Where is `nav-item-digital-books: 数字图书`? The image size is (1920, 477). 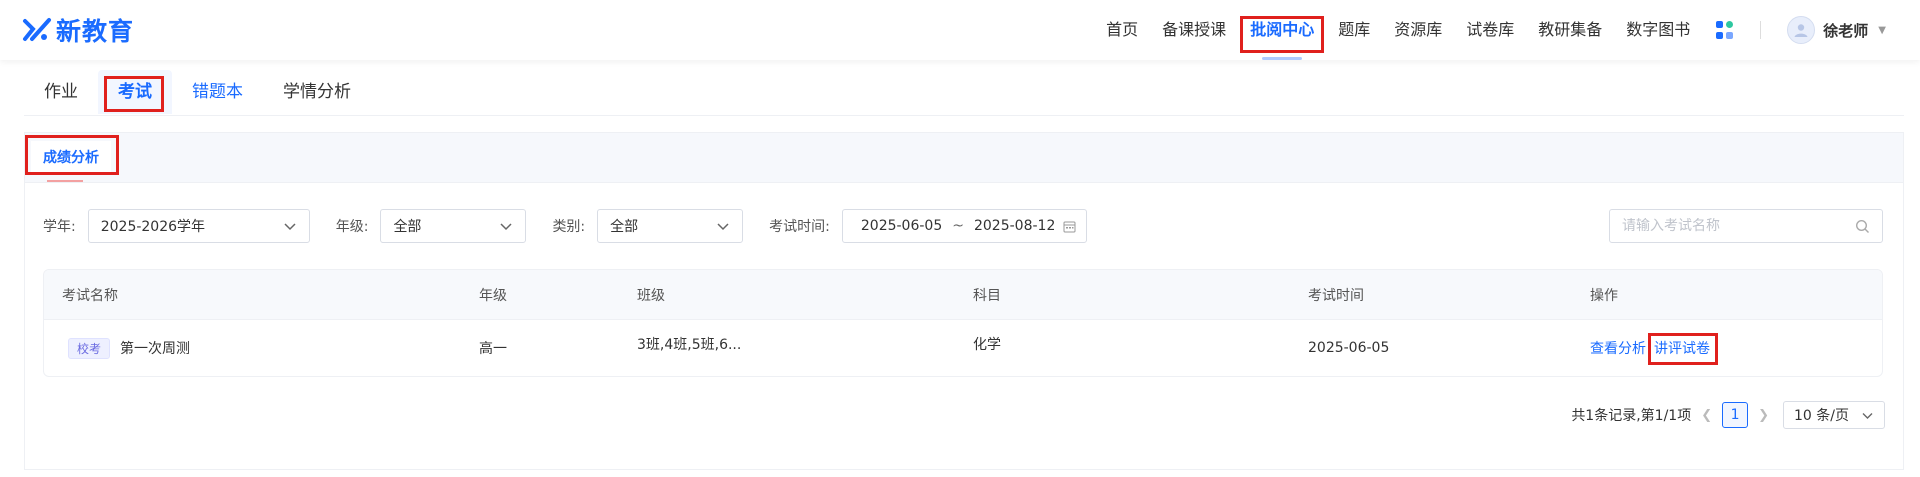
nav-item-digital-books: 数字图书 is located at coordinates (1658, 30).